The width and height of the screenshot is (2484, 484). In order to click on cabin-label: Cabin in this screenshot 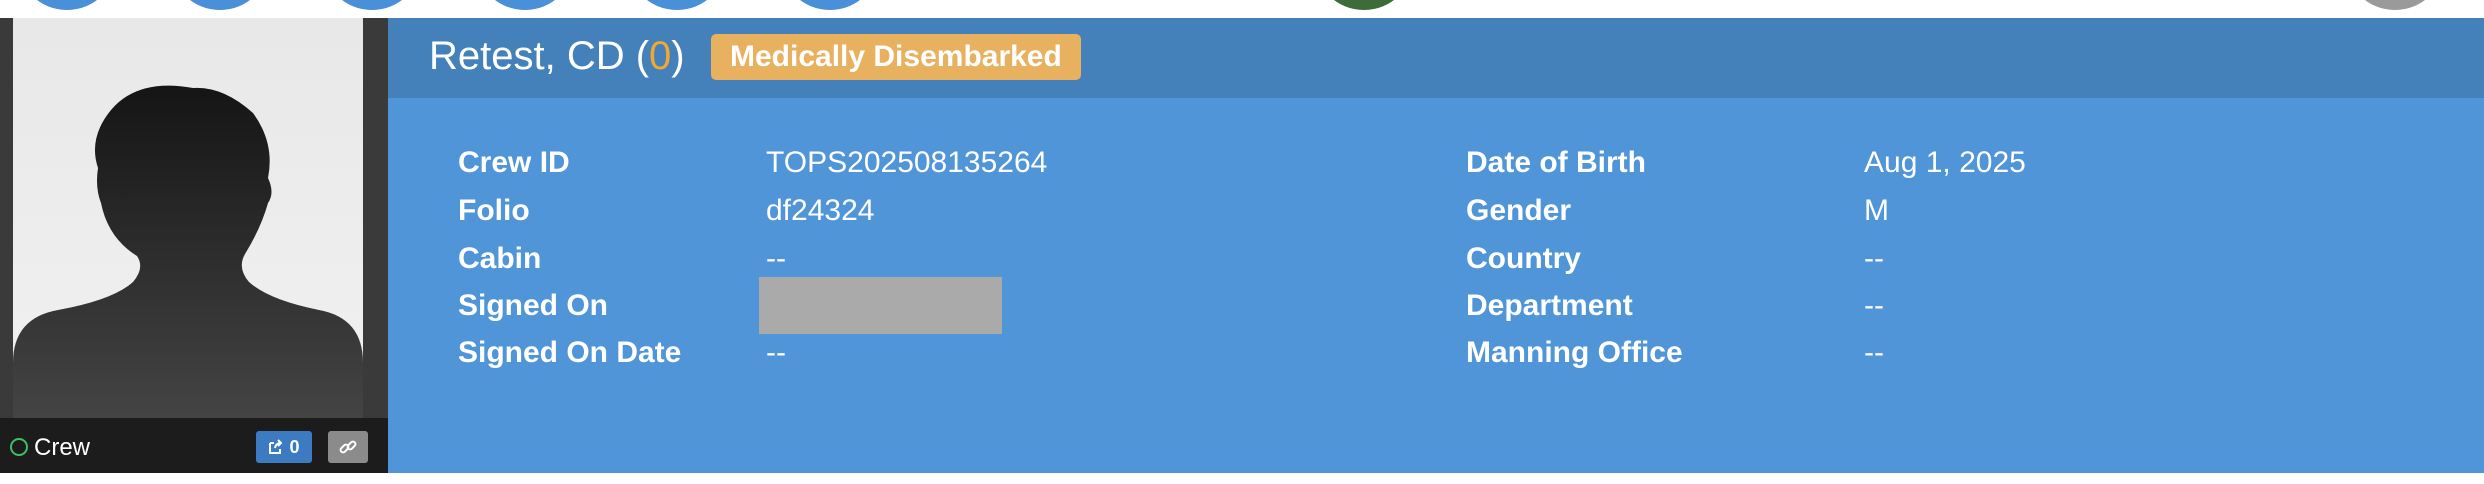, I will do `click(500, 258)`.